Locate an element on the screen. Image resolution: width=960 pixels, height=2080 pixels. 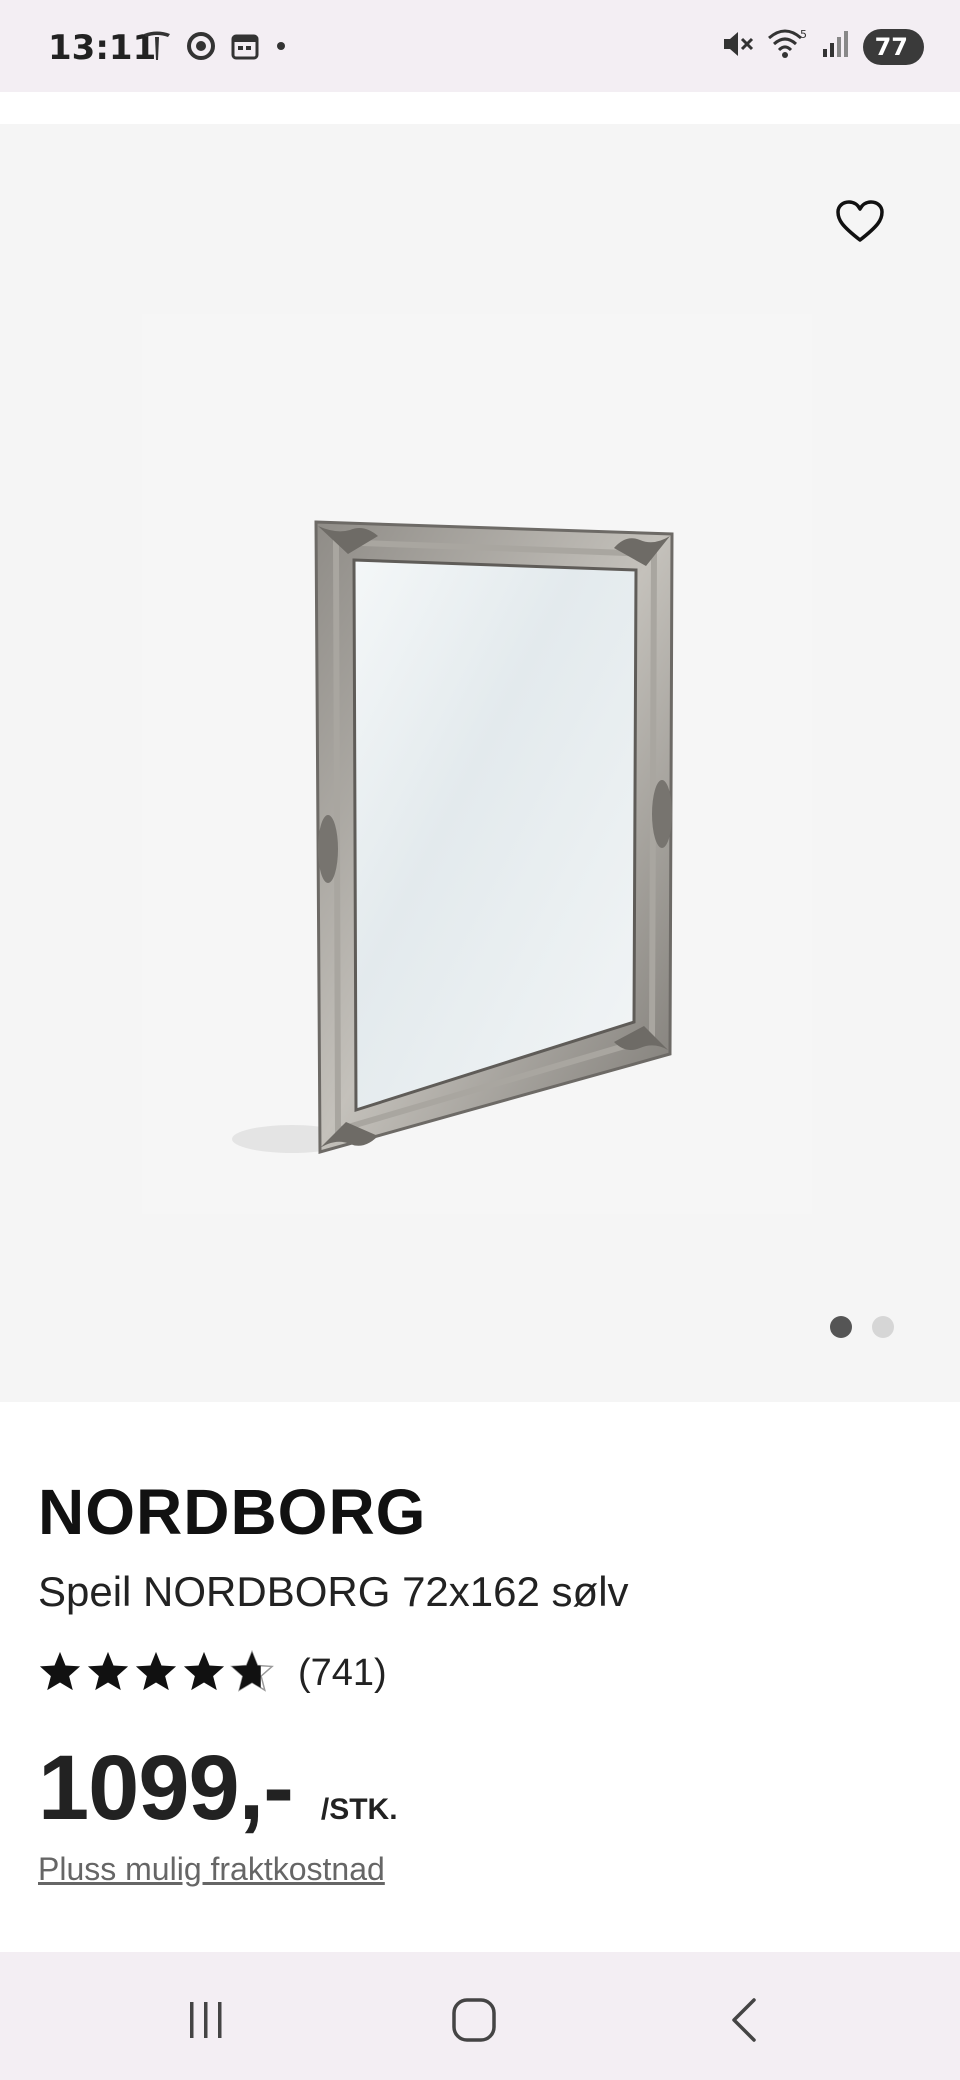
product-price: 1099,- is located at coordinates (166, 1788).